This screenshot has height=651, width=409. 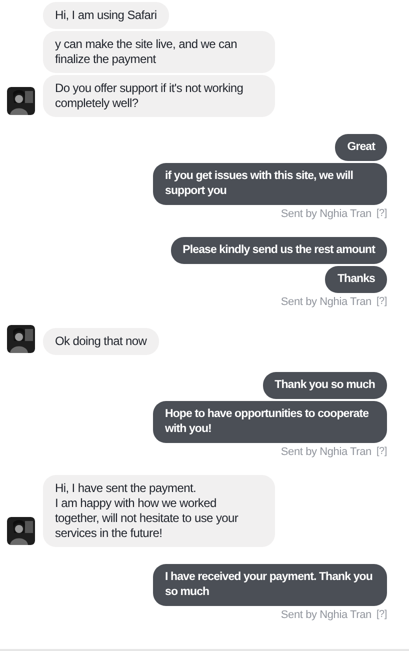 I want to click on message-bubble: Hope to have opportunities to cooperate with you!, so click(x=270, y=422).